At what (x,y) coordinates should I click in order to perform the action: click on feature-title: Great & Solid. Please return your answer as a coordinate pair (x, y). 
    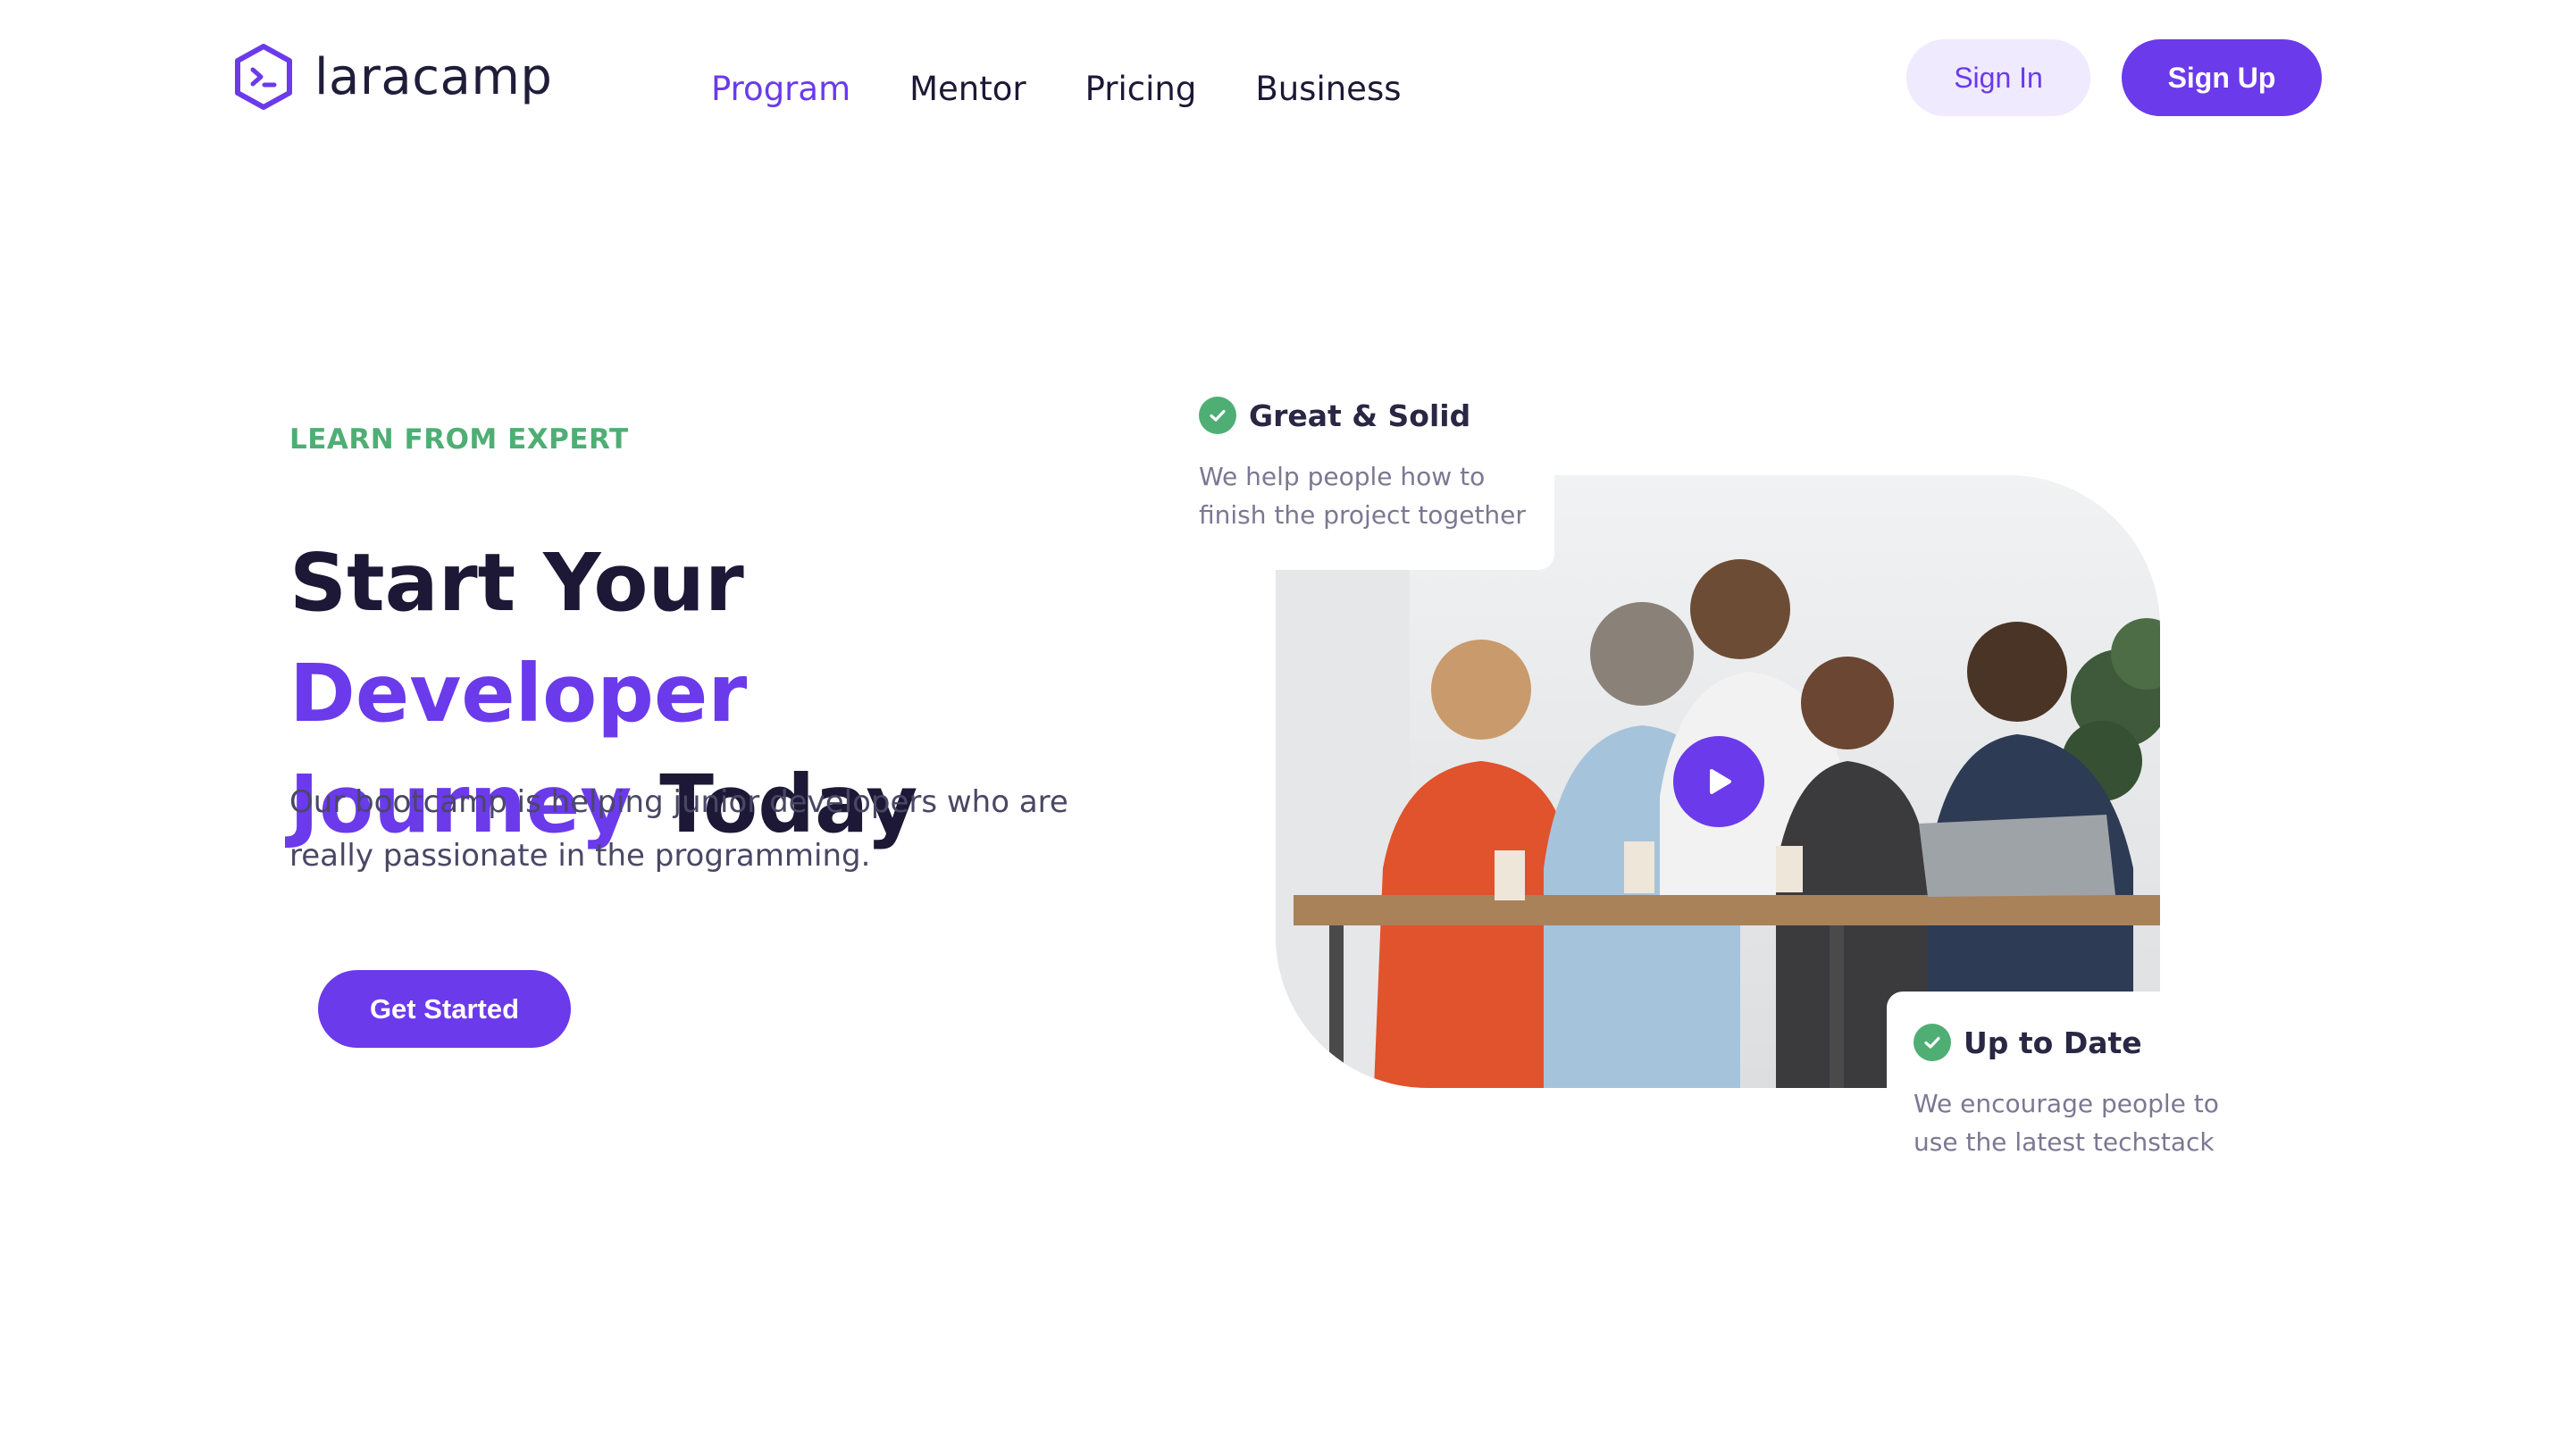
    Looking at the image, I should click on (1376, 415).